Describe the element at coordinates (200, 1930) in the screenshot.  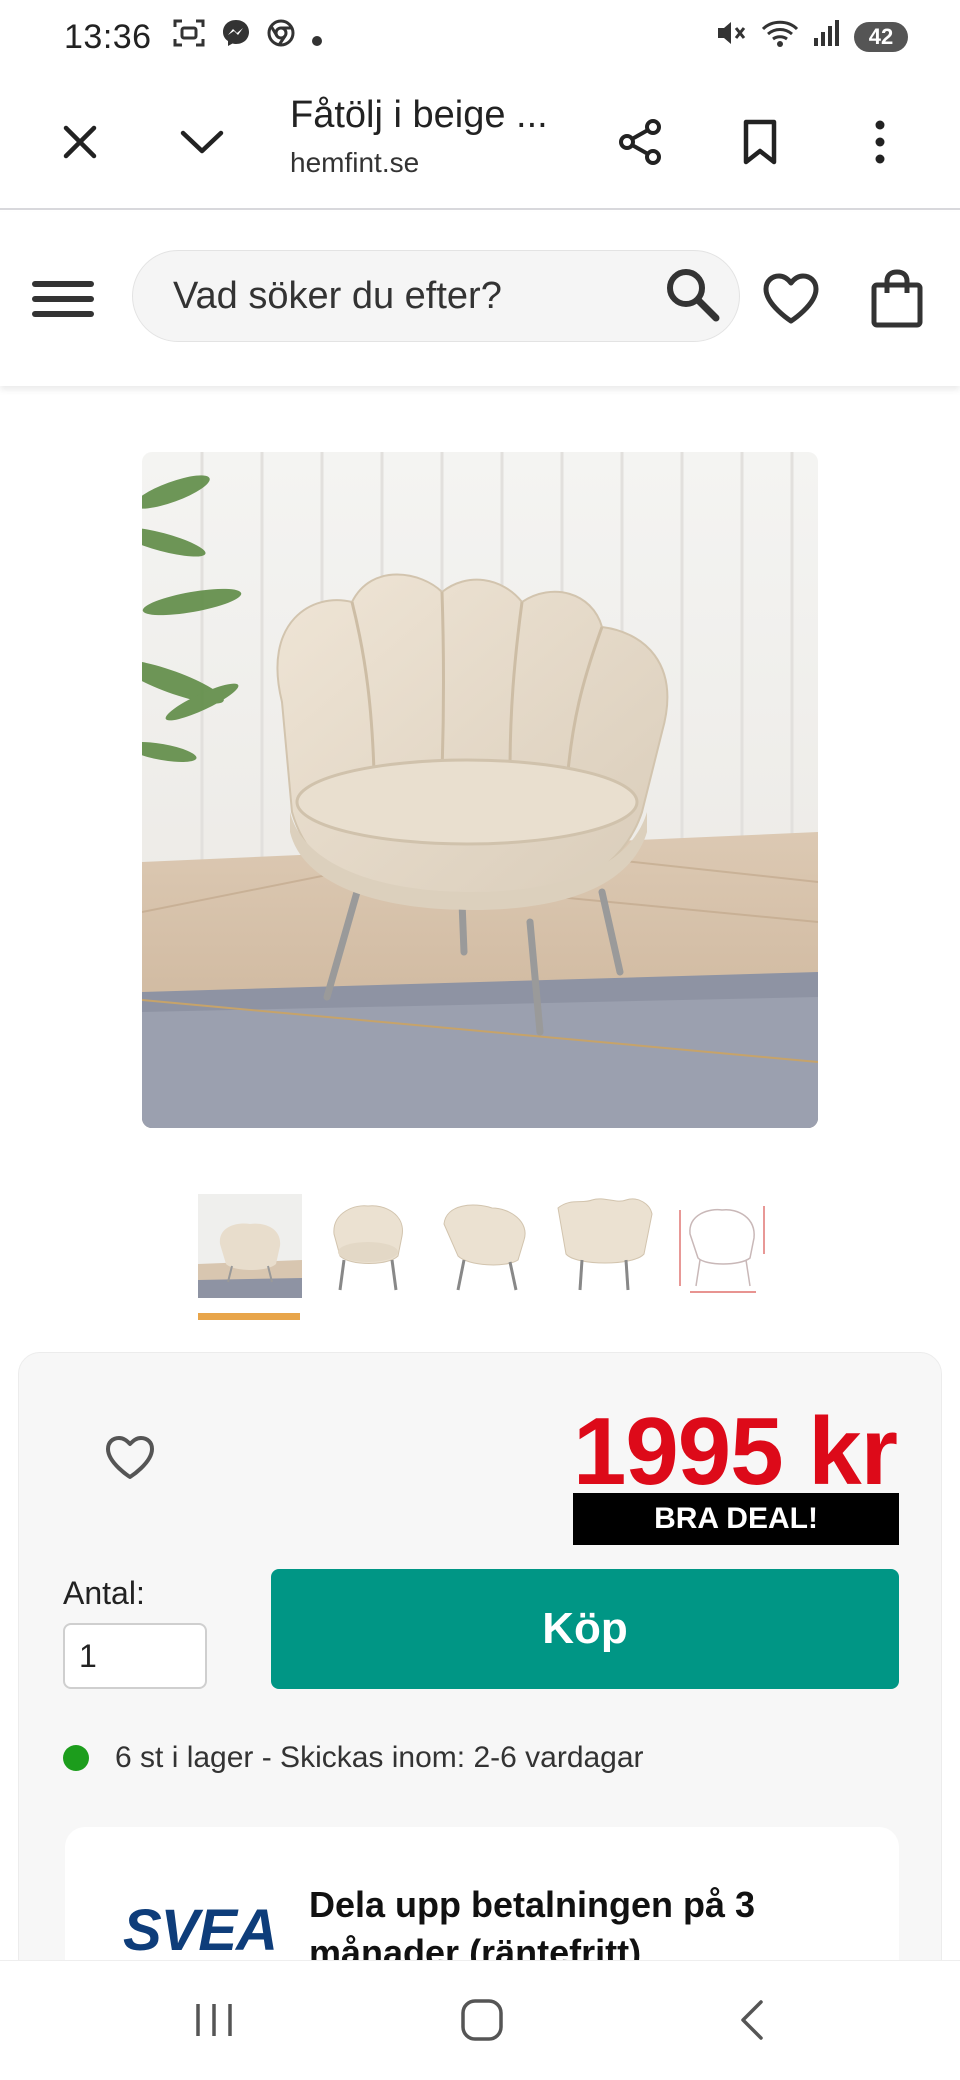
I see `svea-logo: SVEA` at that location.